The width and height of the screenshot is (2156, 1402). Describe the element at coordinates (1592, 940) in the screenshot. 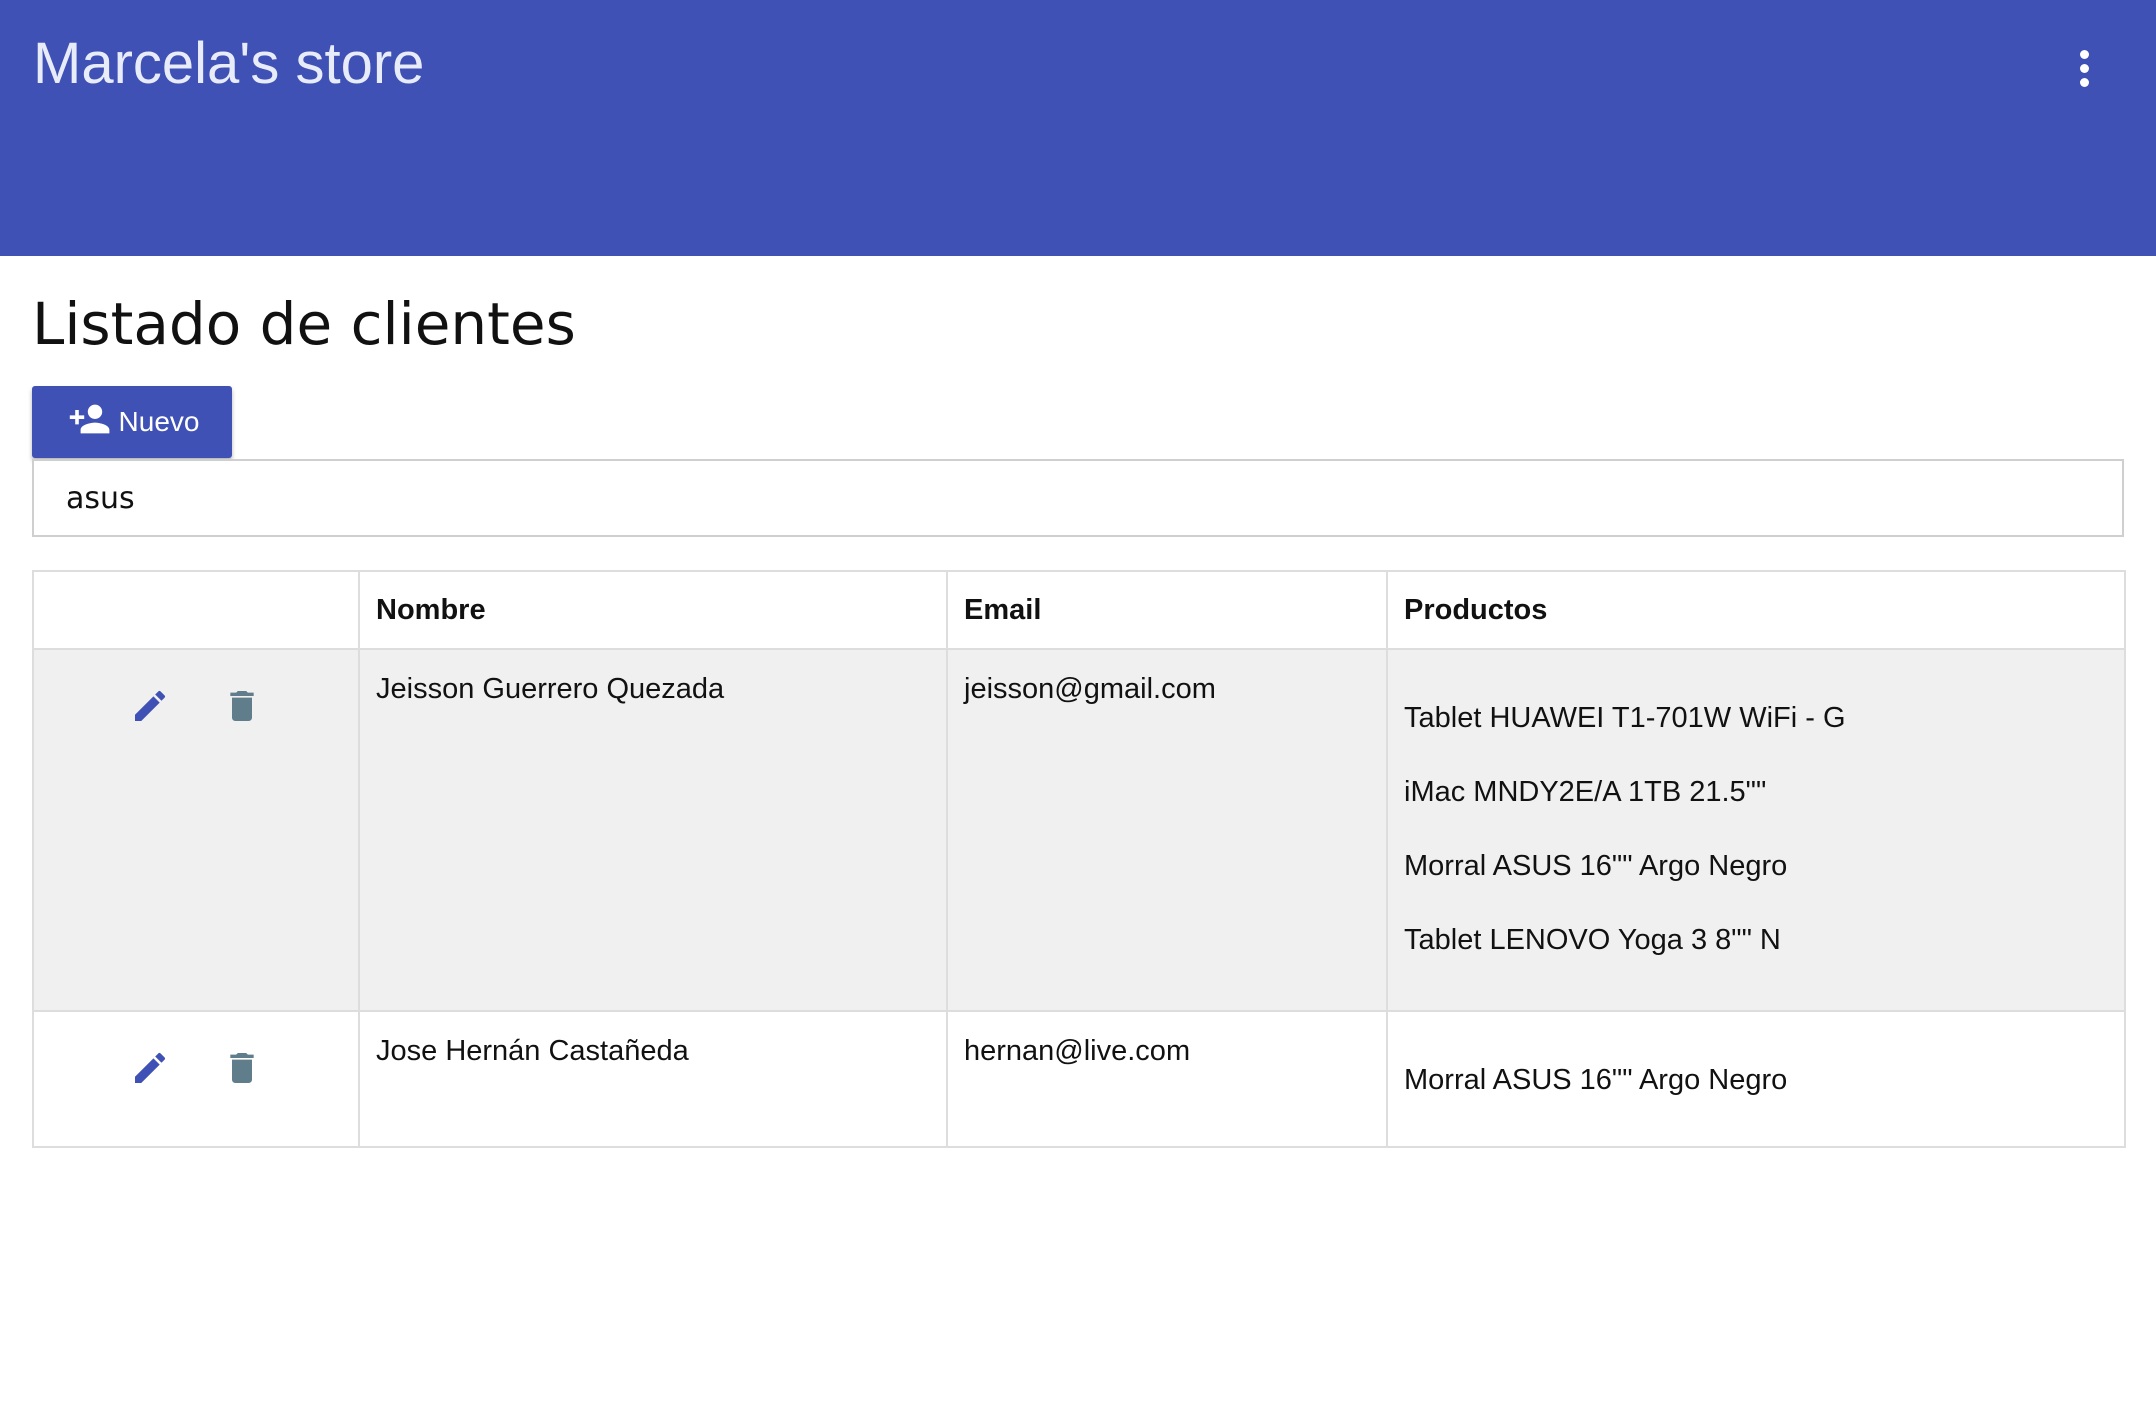

I see `product-item: Tablet LENOVO Yoga 3 8"" N` at that location.